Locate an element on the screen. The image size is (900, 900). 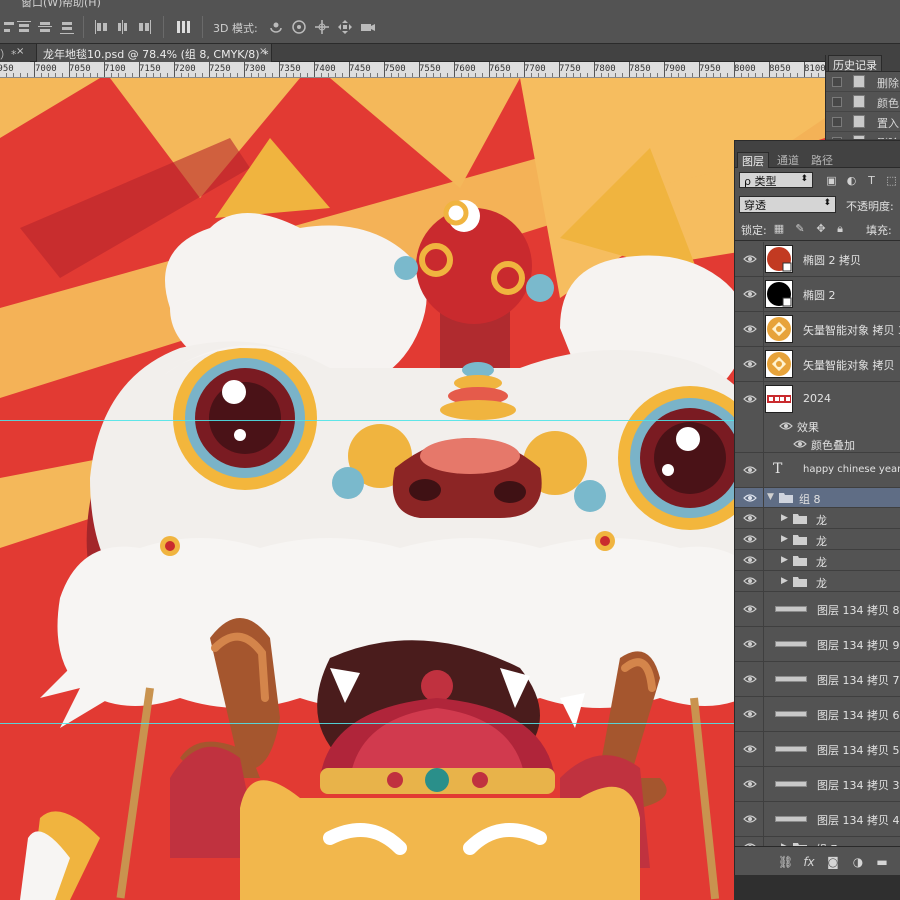
layer-row: 图层 134 拷贝 8 is located at coordinates (817, 609).